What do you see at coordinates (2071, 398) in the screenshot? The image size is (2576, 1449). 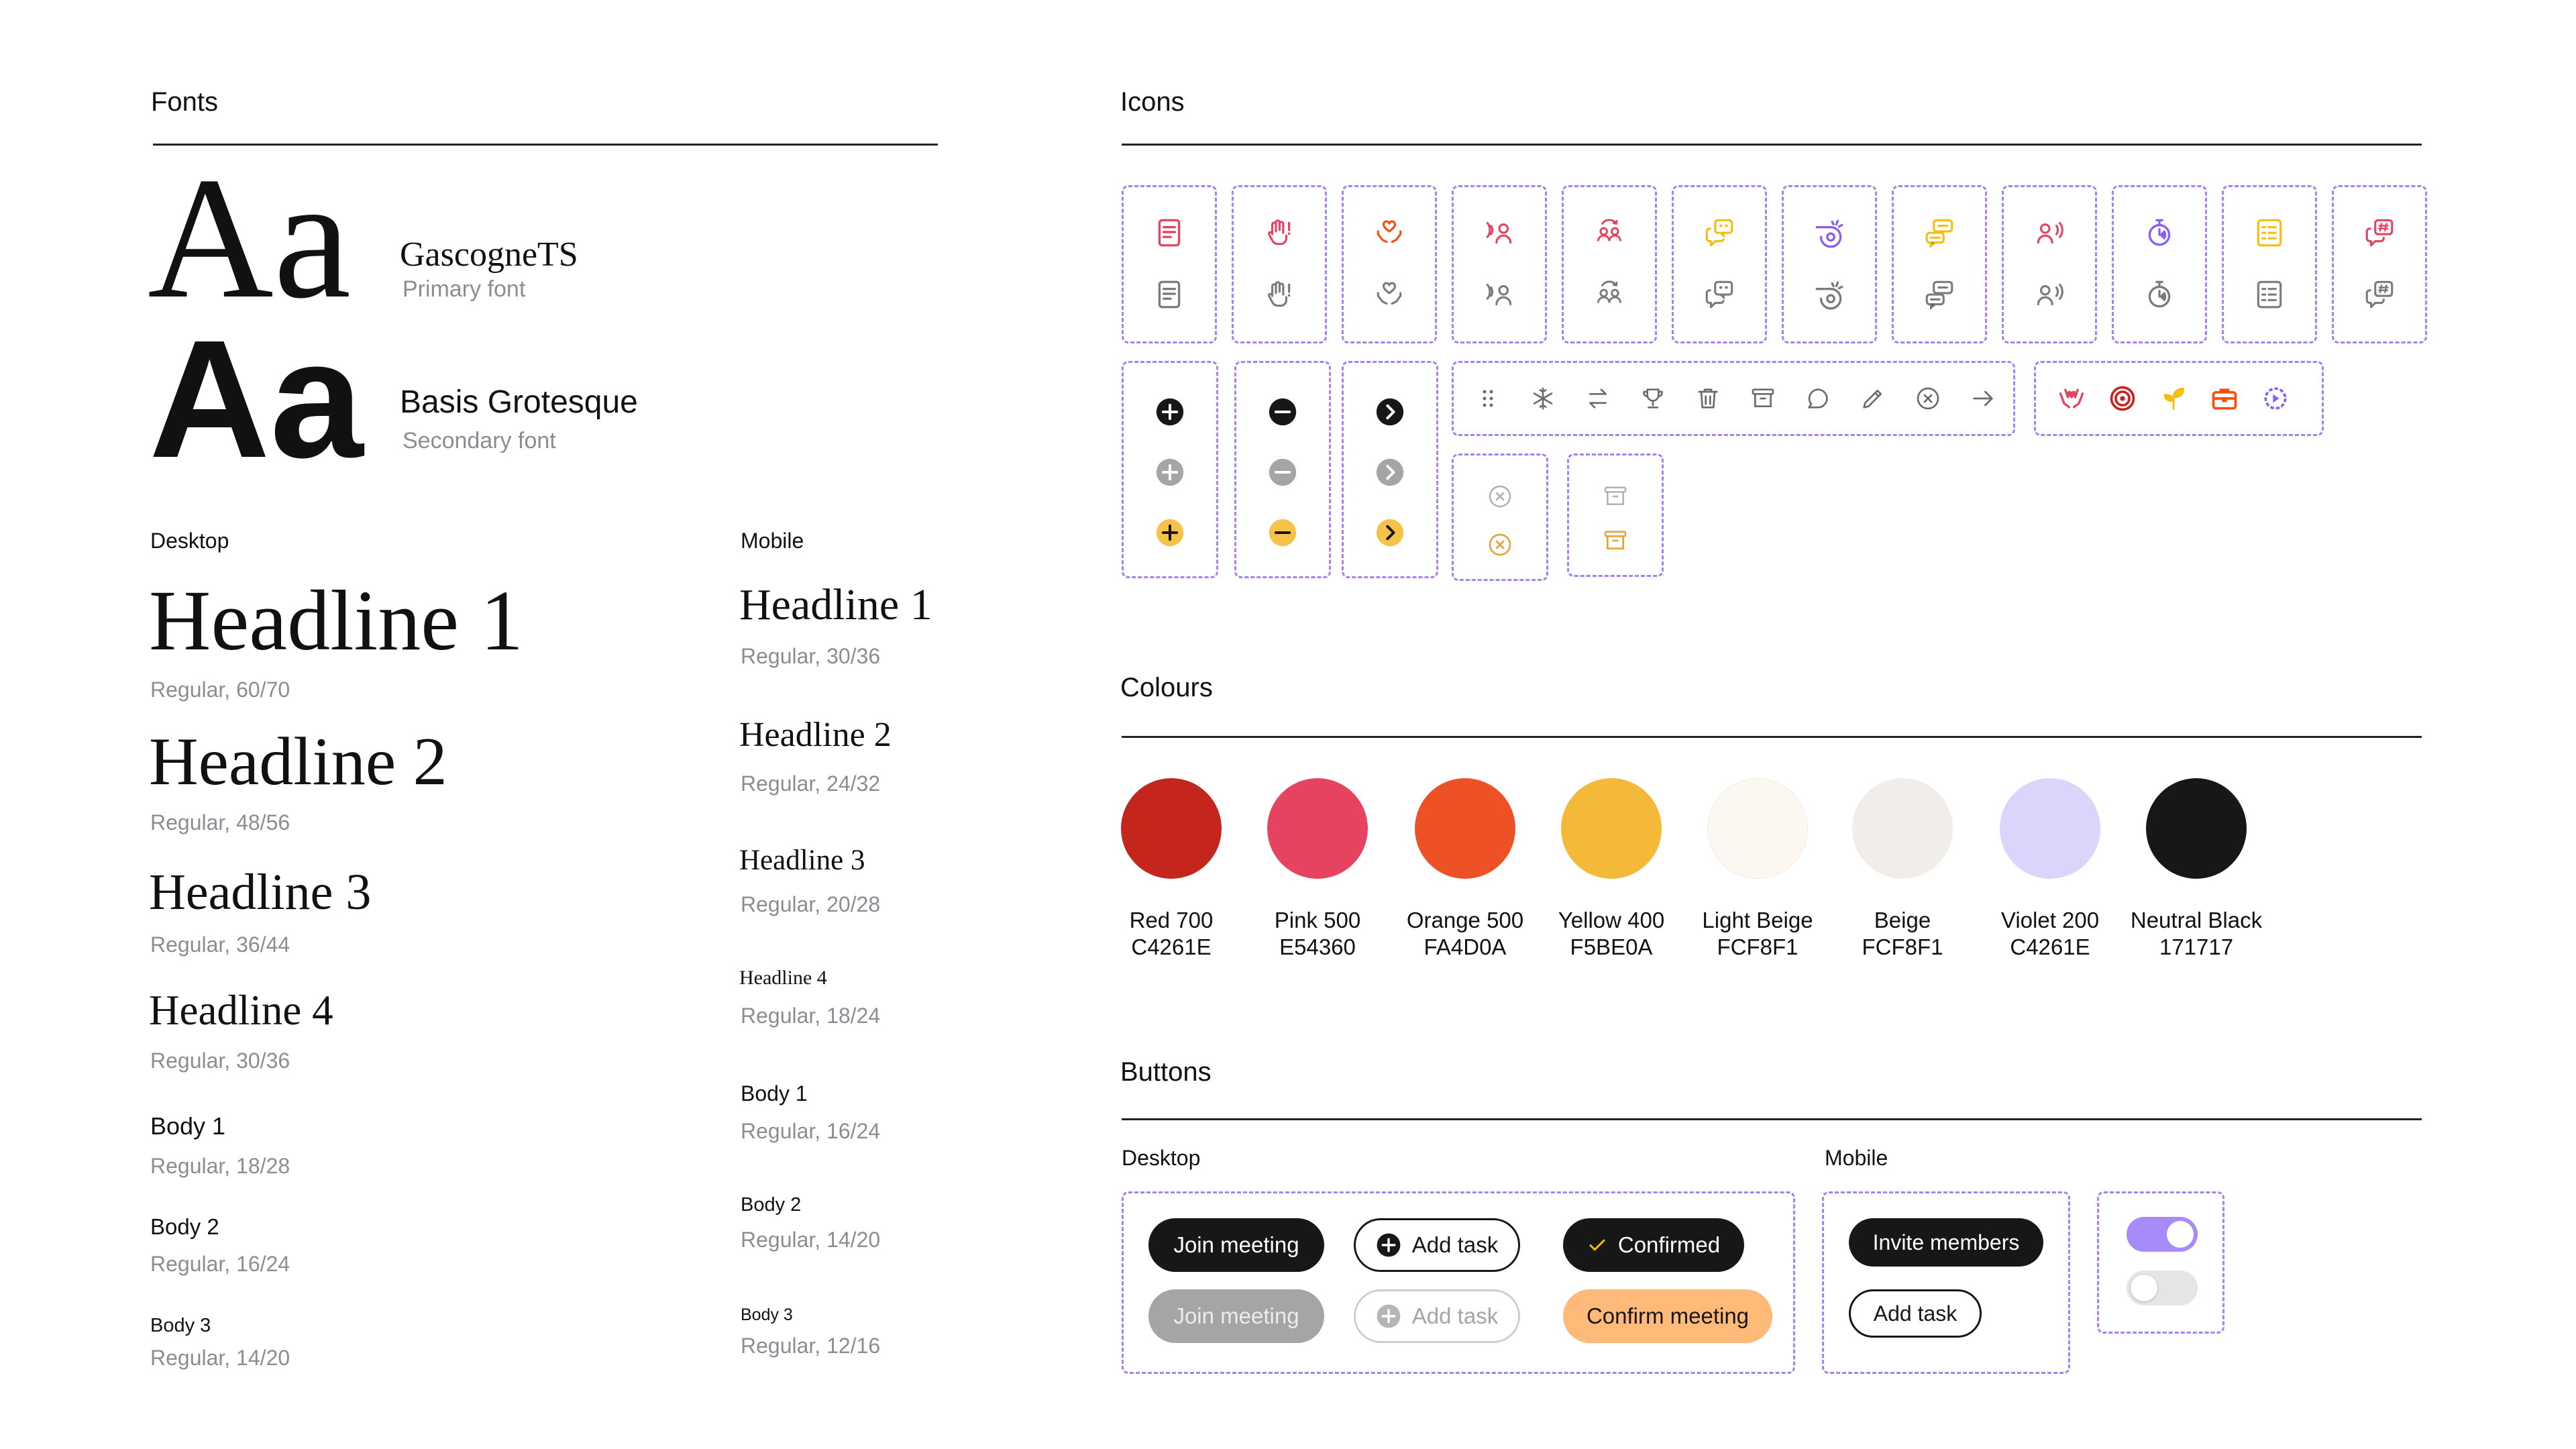 I see `hands-heart-icon` at bounding box center [2071, 398].